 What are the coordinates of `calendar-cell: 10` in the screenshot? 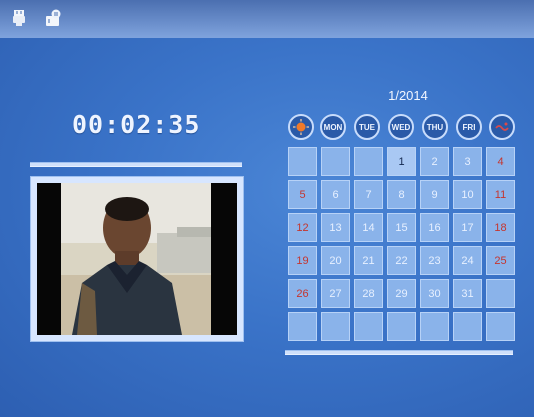 It's located at (467, 194).